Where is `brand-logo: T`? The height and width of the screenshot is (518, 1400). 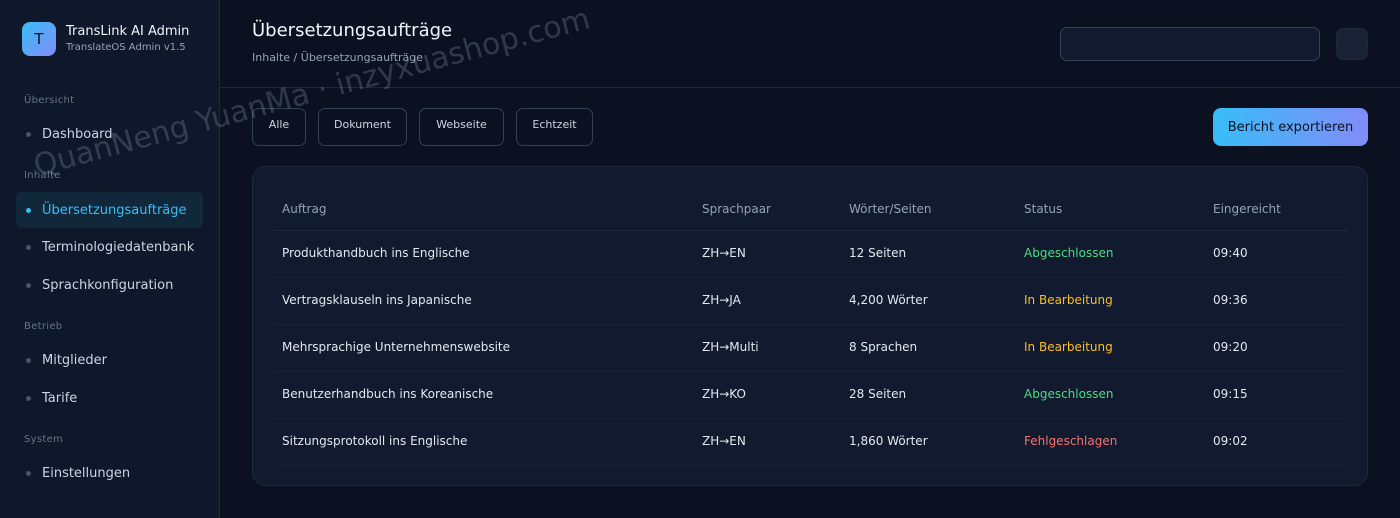 brand-logo: T is located at coordinates (39, 39).